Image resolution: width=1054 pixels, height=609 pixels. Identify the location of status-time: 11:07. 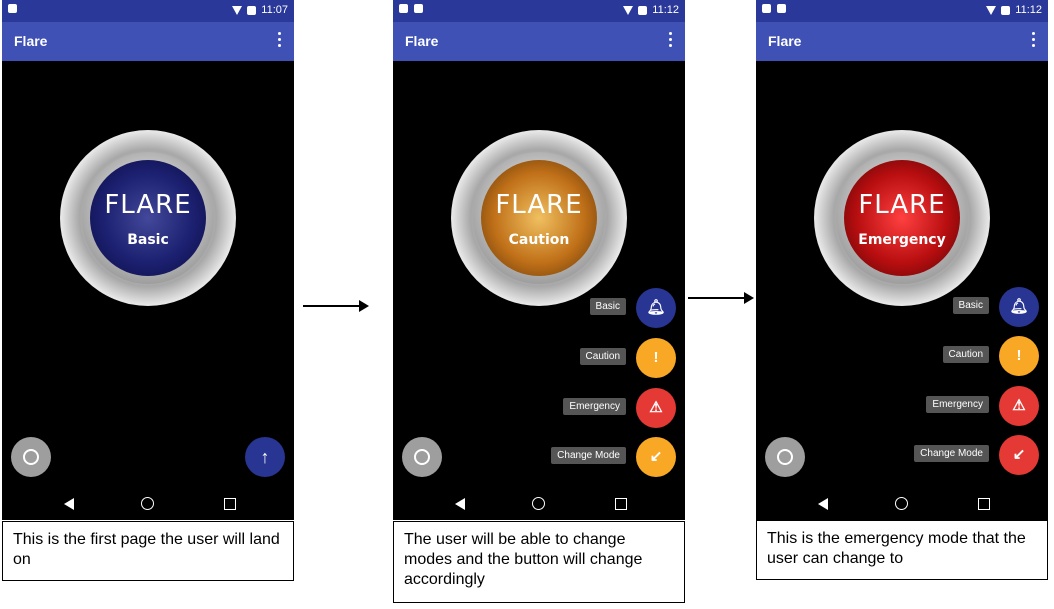
(274, 10).